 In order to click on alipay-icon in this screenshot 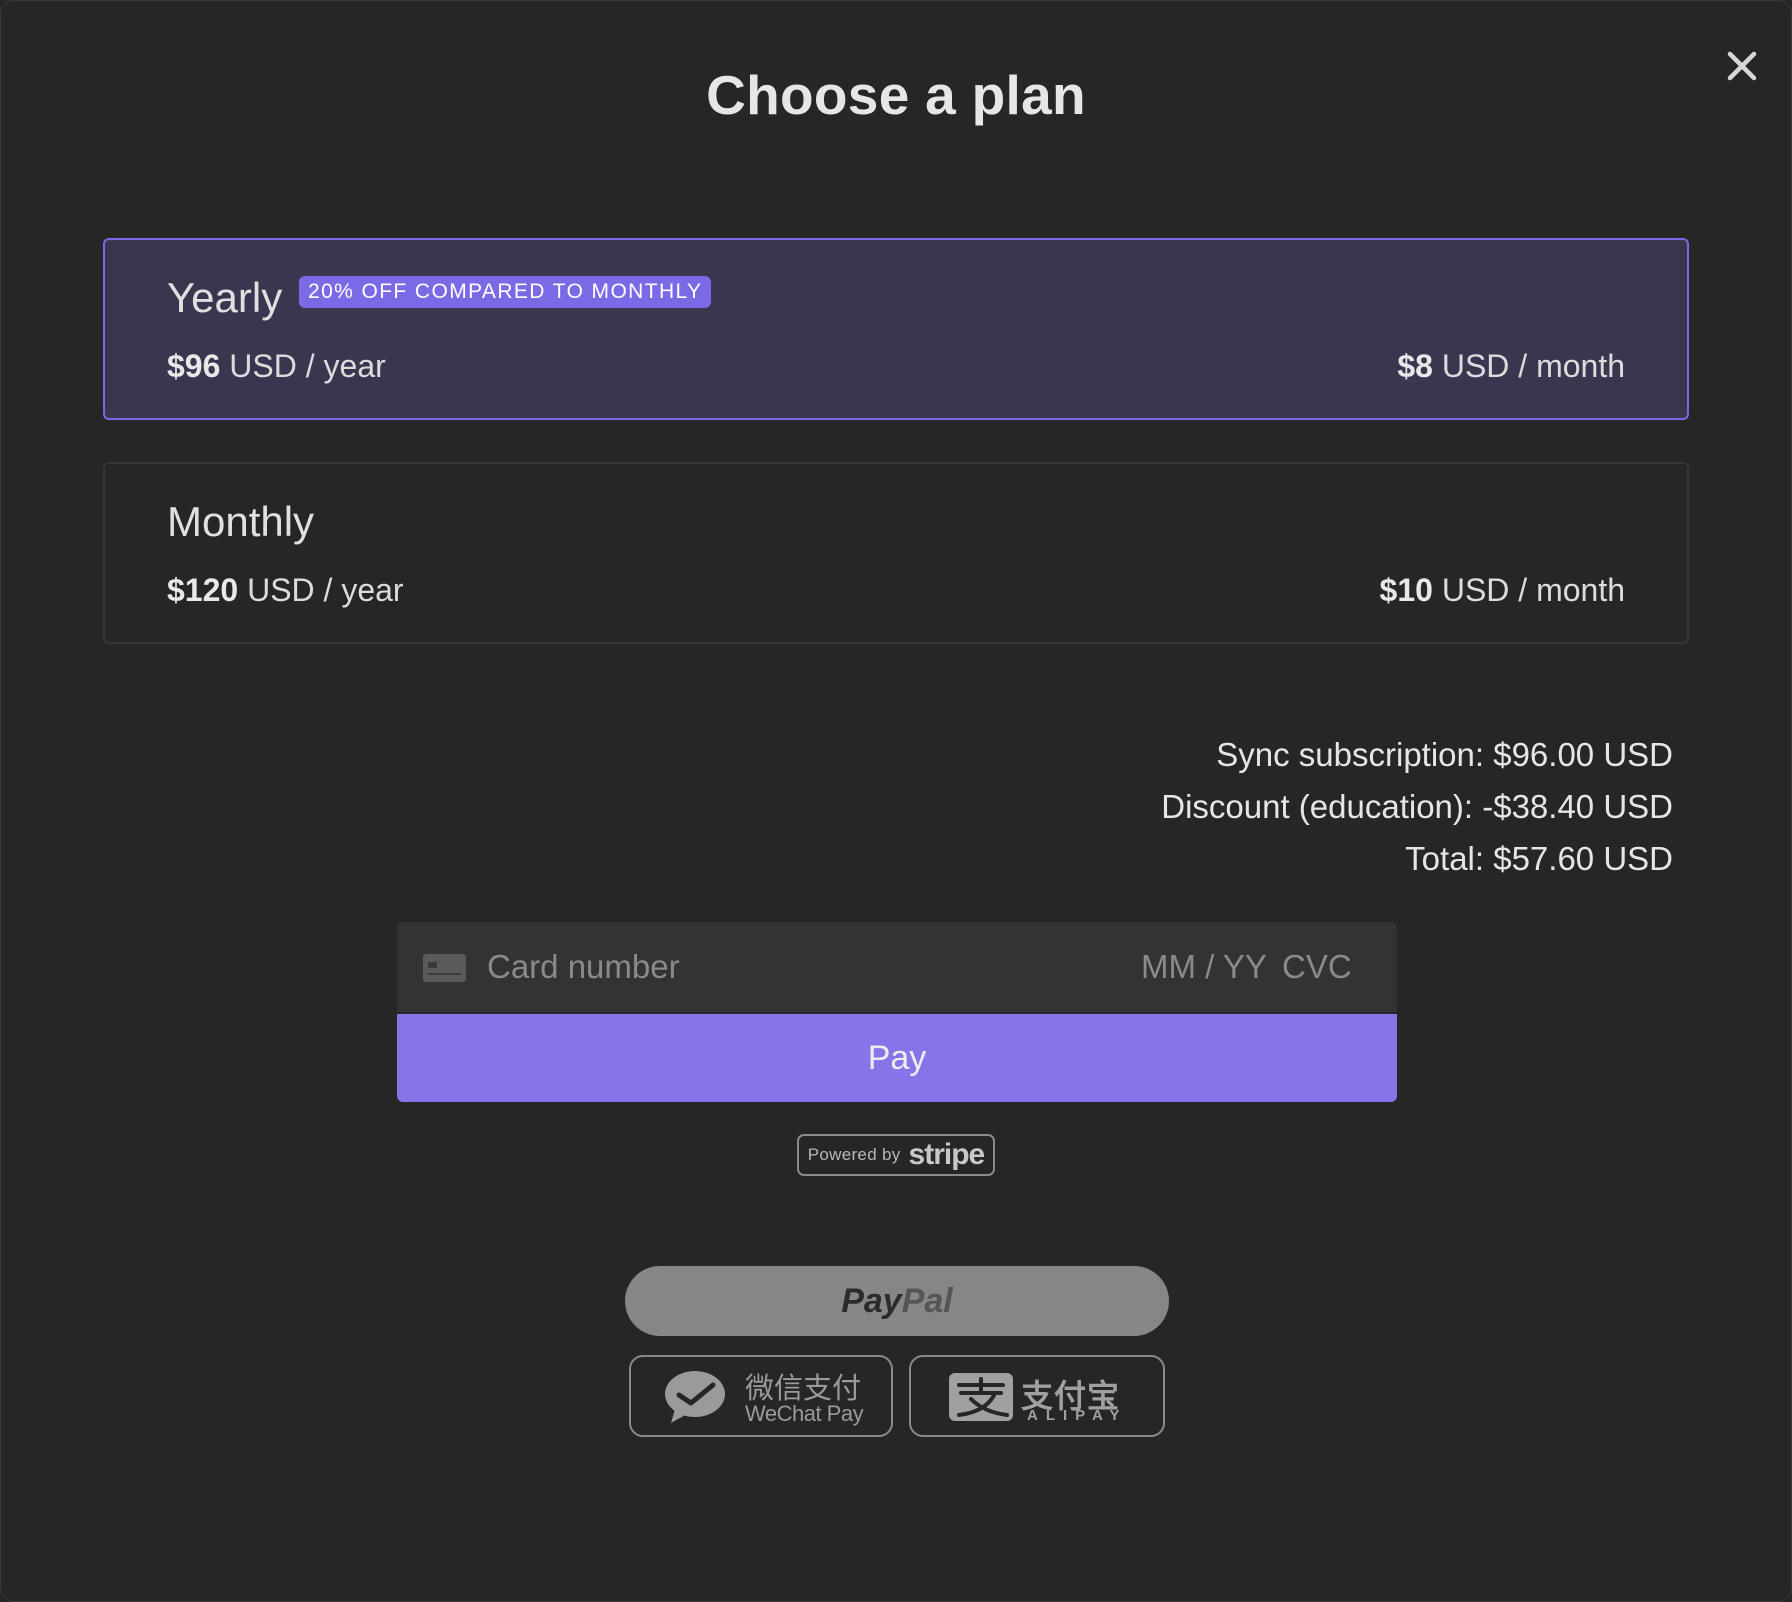, I will do `click(981, 1397)`.